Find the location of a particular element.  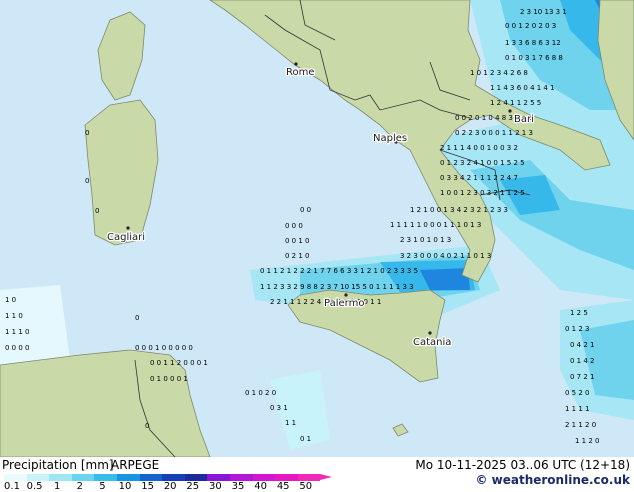

svg-text: 0 1 4 2 is located at coordinates (582, 361).